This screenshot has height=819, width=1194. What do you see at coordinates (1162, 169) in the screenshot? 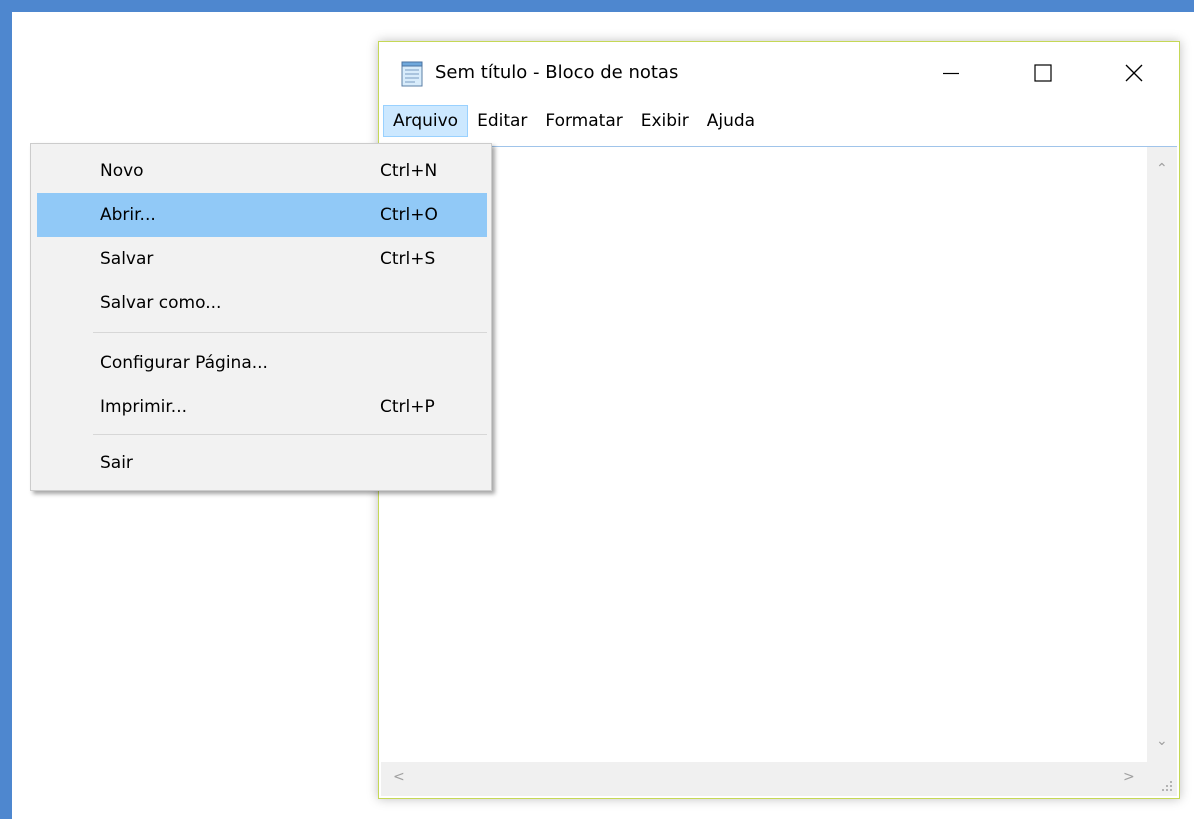
I see `scroll-up-icon: ⌃` at bounding box center [1162, 169].